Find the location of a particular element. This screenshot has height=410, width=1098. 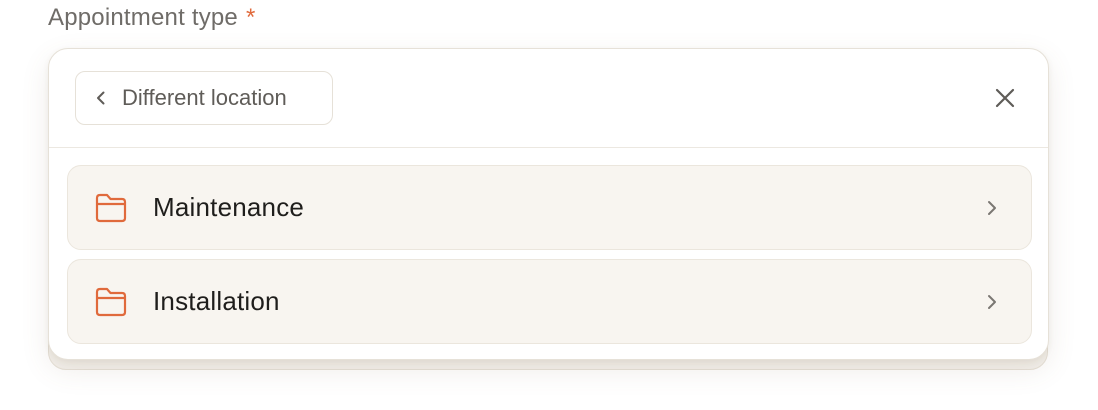

different-location-label: Different location is located at coordinates (204, 97).